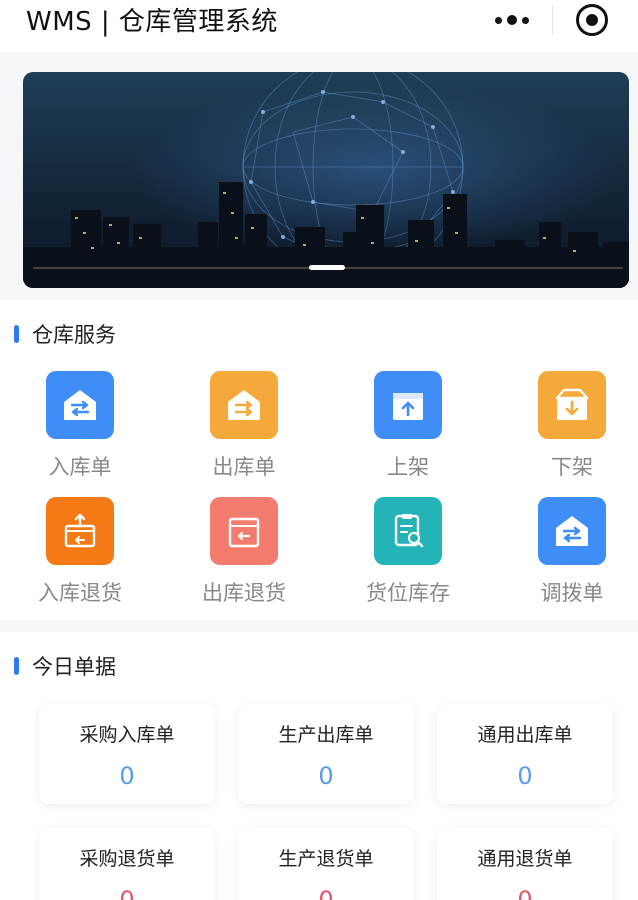  Describe the element at coordinates (244, 531) in the screenshot. I see `return-out-icon` at that location.